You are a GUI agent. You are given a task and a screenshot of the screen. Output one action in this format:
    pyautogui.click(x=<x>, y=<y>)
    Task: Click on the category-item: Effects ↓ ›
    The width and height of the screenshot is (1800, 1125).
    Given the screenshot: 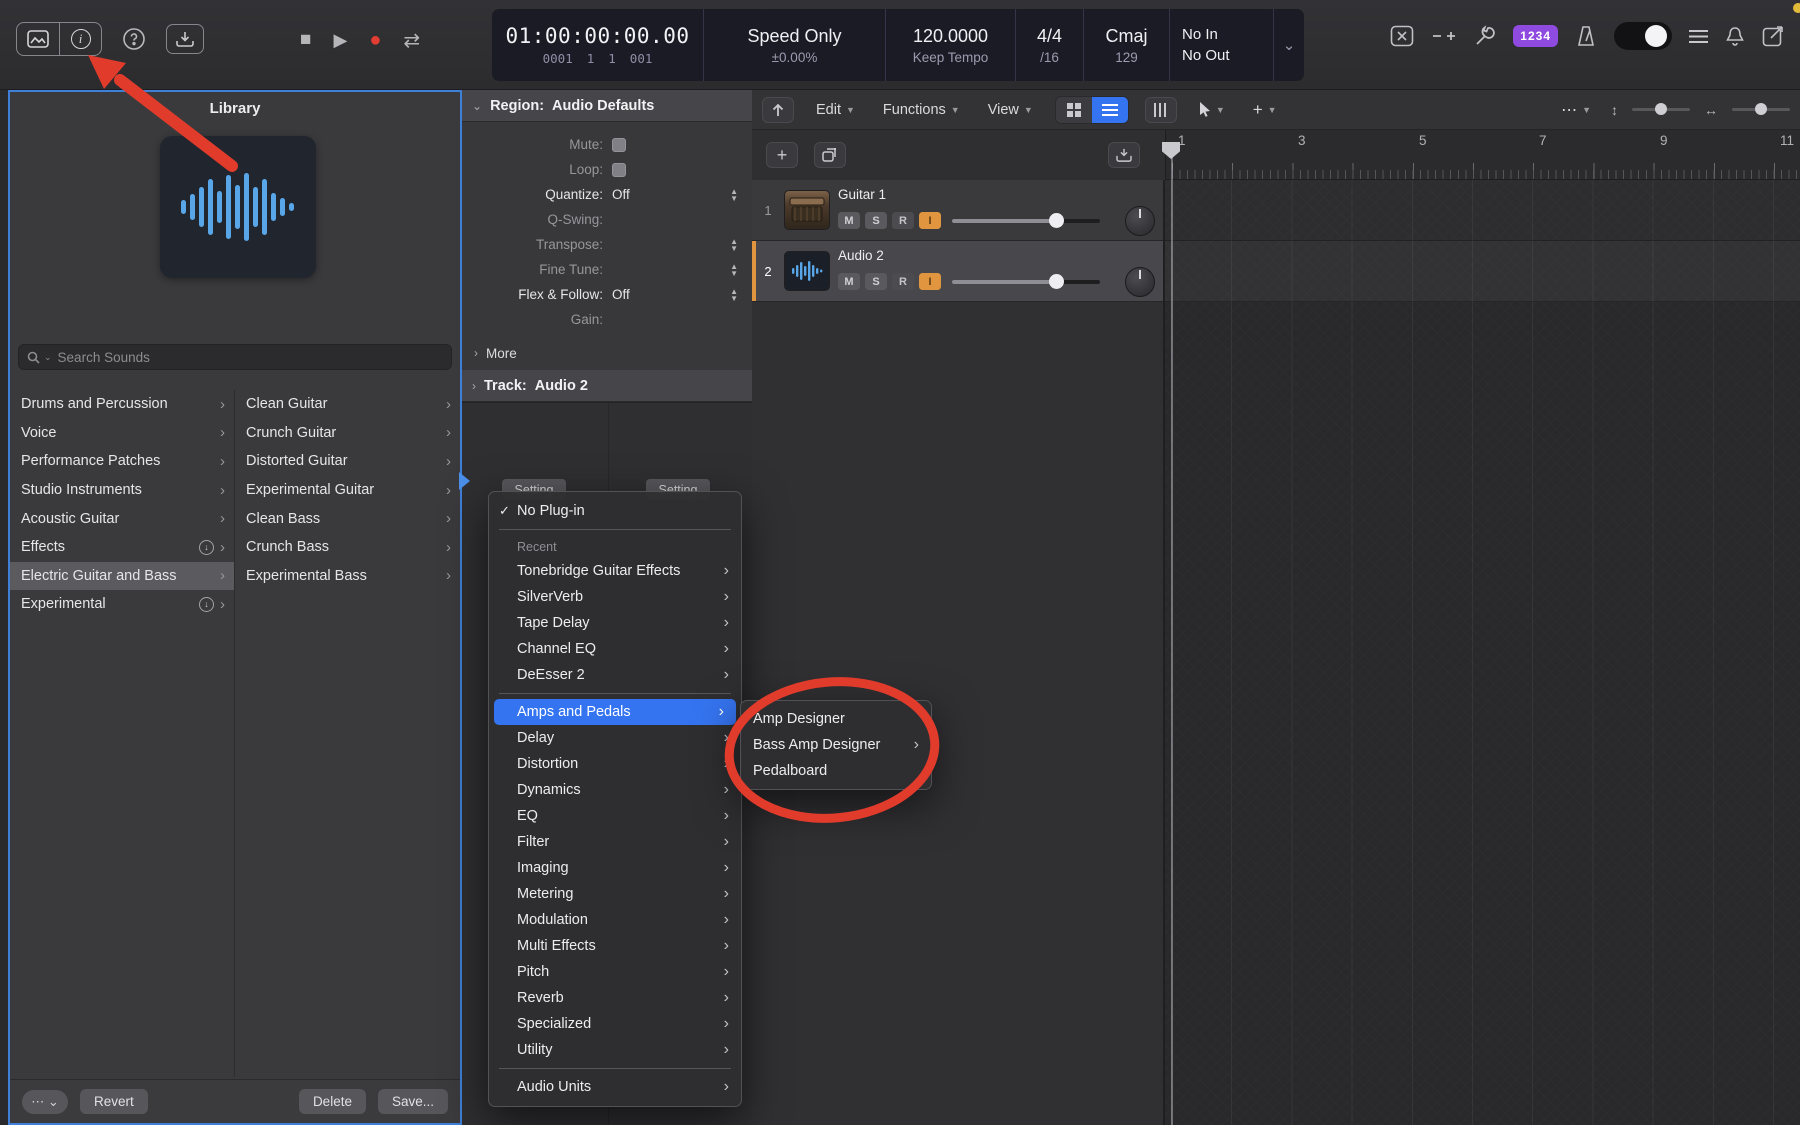 What is the action you would take?
    pyautogui.click(x=122, y=547)
    